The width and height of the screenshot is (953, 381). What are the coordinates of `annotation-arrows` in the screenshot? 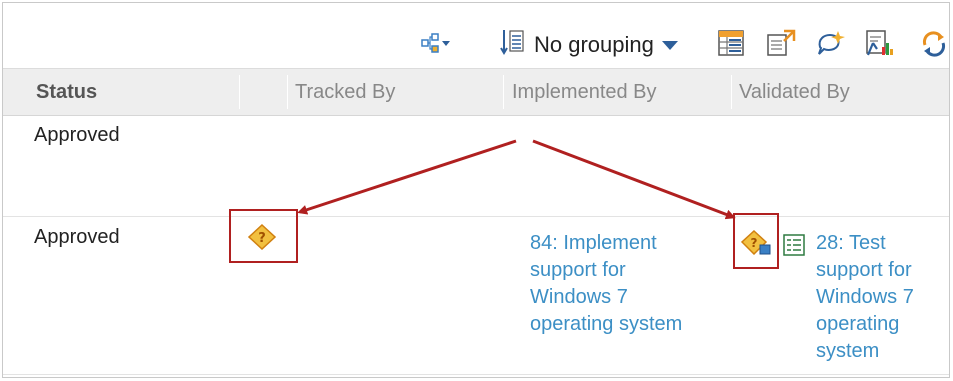 It's located at (516, 179).